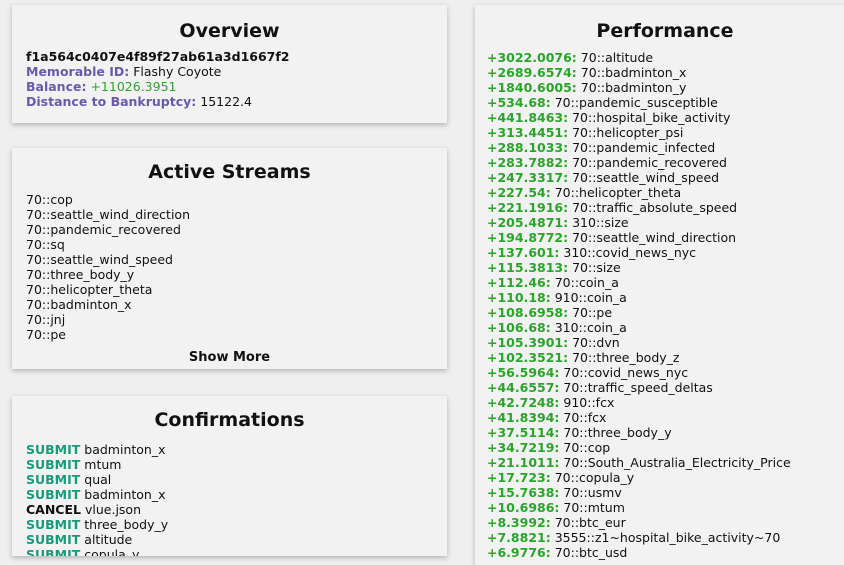 This screenshot has height=565, width=844. I want to click on performance-delta: +44.6557:, so click(523, 387).